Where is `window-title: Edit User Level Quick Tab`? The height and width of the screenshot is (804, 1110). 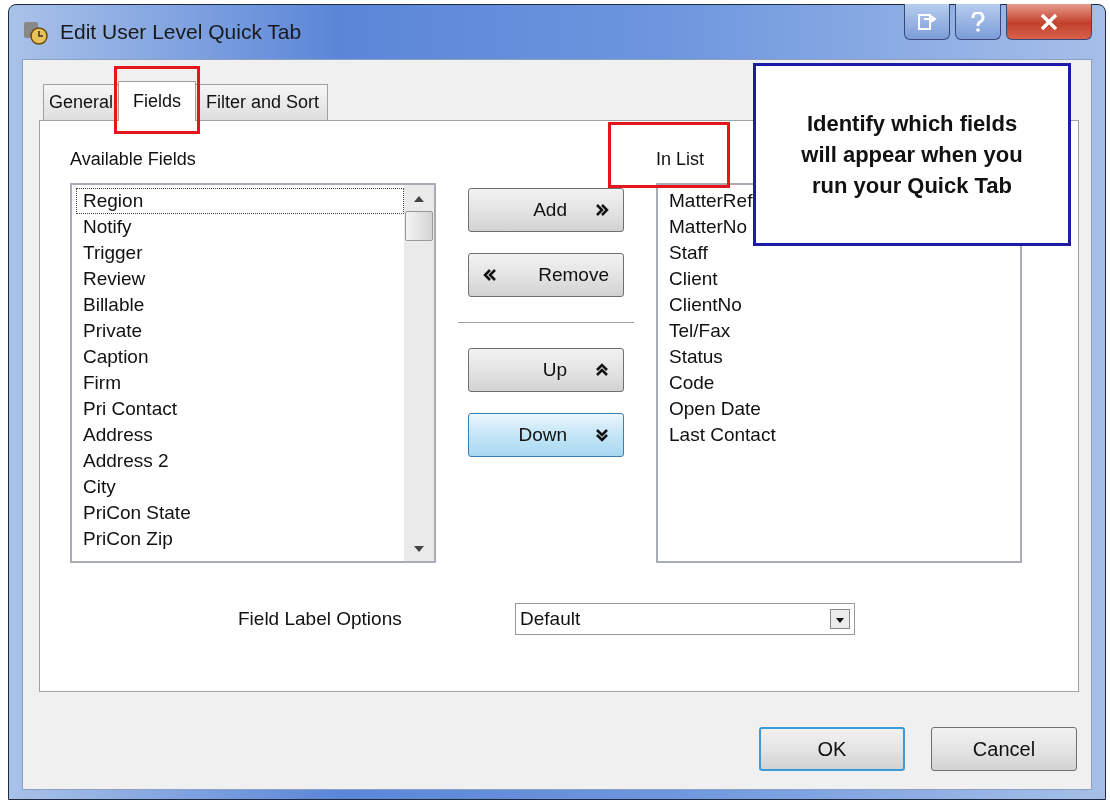 window-title: Edit User Level Quick Tab is located at coordinates (181, 32).